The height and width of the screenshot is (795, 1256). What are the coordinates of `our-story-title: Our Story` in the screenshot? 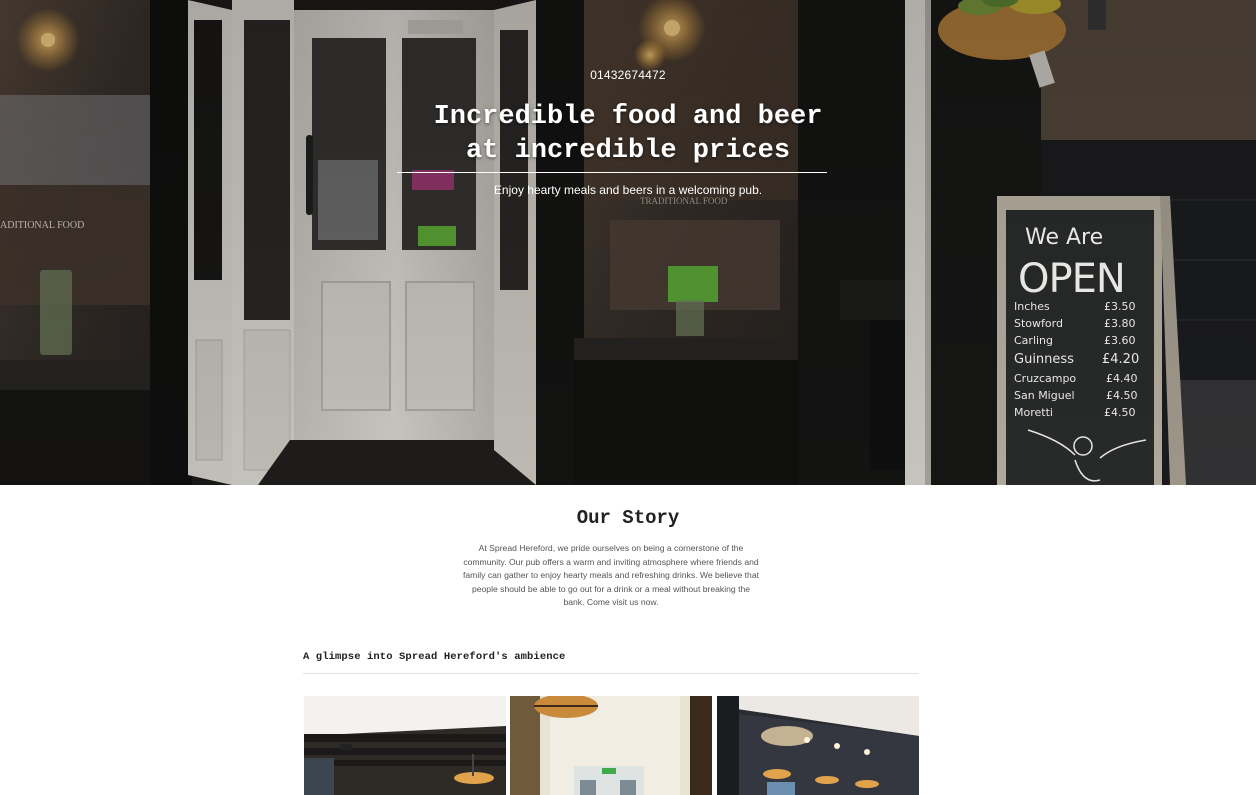 It's located at (628, 518).